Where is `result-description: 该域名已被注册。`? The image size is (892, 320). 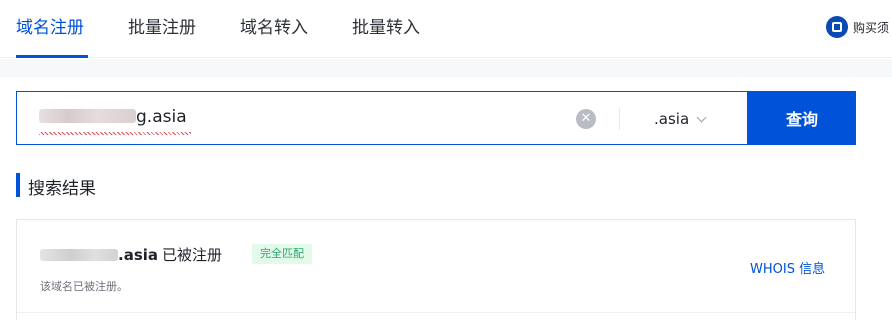
result-description: 该域名已被注册。 is located at coordinates (84, 286).